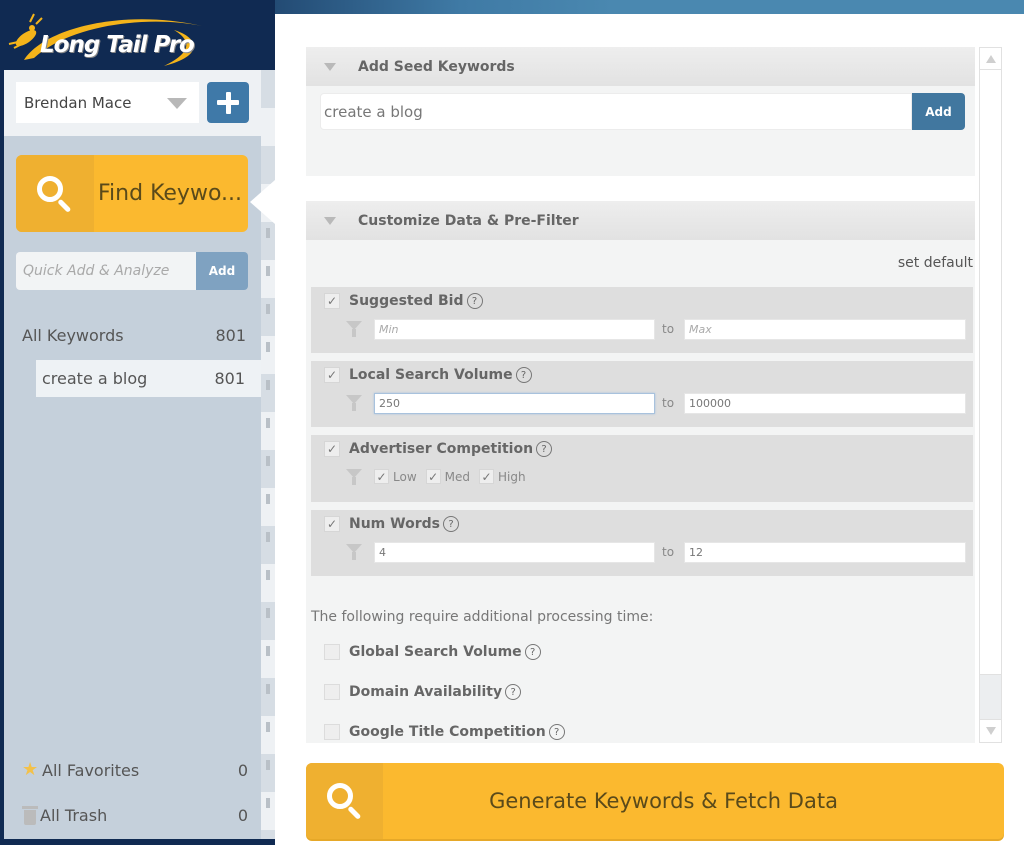 The height and width of the screenshot is (845, 1024). I want to click on advertiser-competition-checkbox: ✓, so click(332, 449).